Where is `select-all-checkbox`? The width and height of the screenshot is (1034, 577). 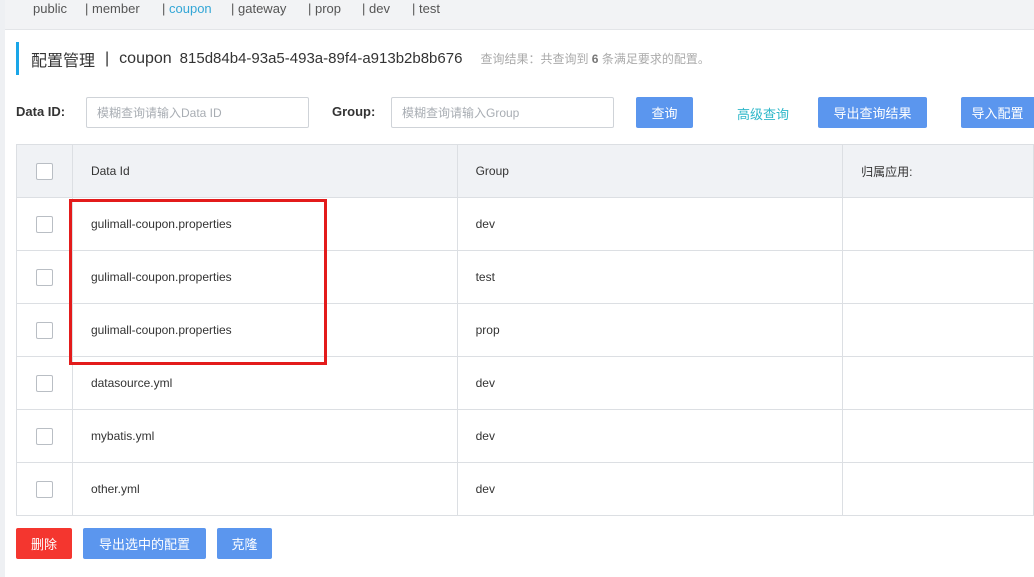 select-all-checkbox is located at coordinates (44, 171).